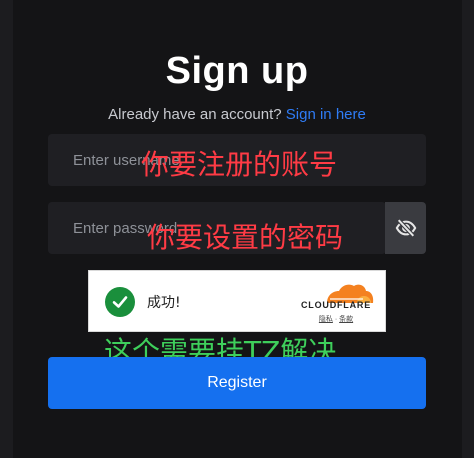 This screenshot has height=458, width=474. What do you see at coordinates (237, 71) in the screenshot?
I see `page-title: Sign up` at bounding box center [237, 71].